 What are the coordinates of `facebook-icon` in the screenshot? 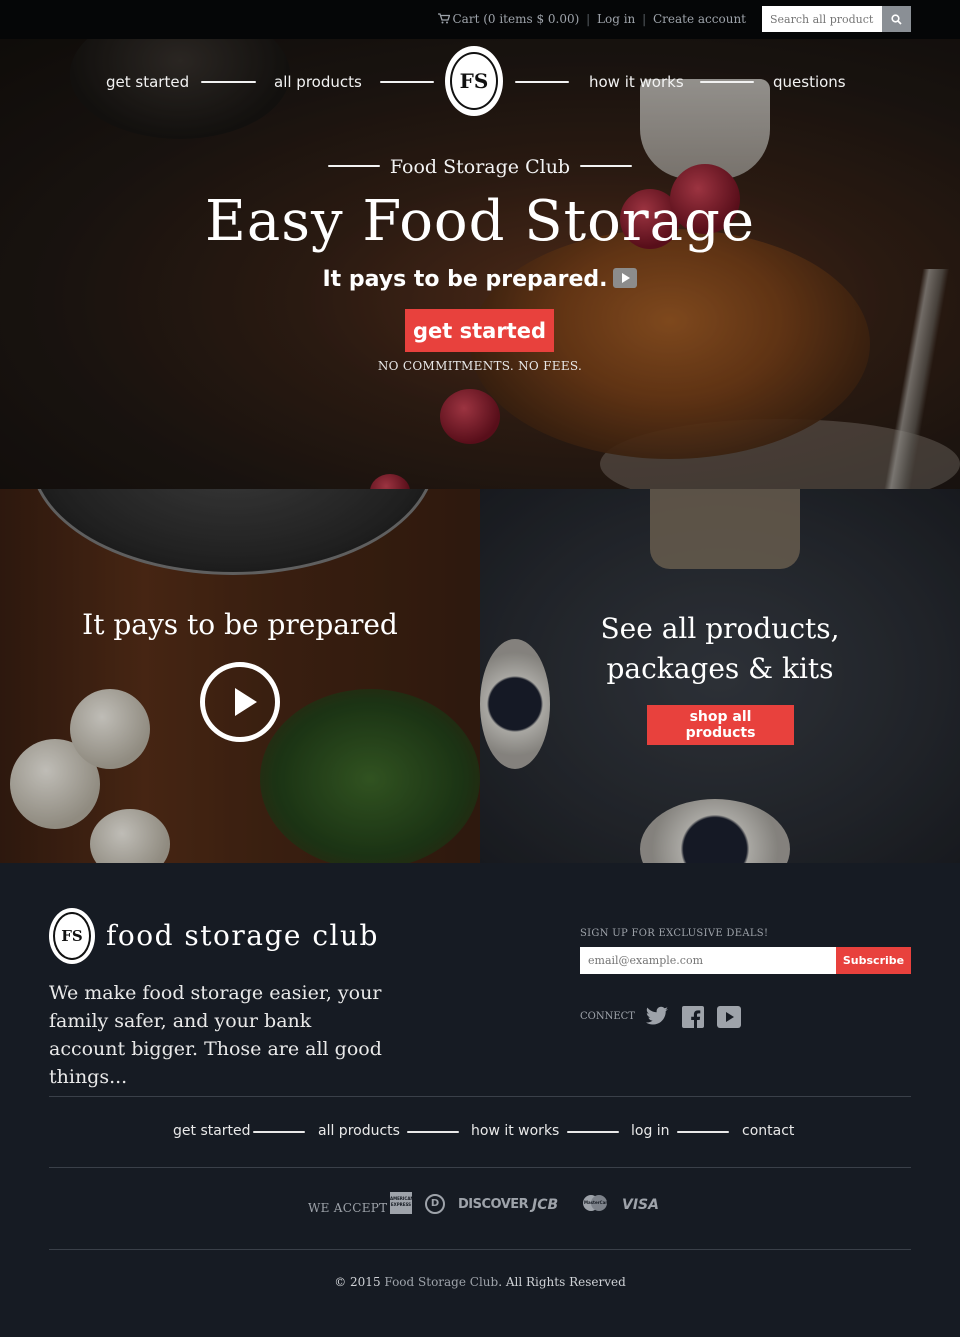 It's located at (693, 1017).